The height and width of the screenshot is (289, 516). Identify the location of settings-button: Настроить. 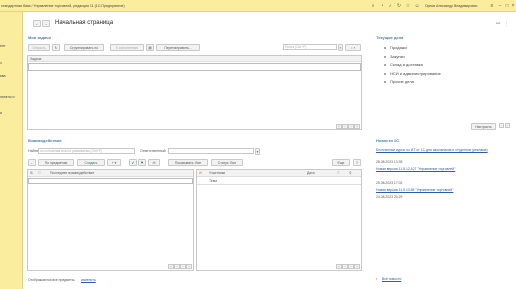
(483, 126).